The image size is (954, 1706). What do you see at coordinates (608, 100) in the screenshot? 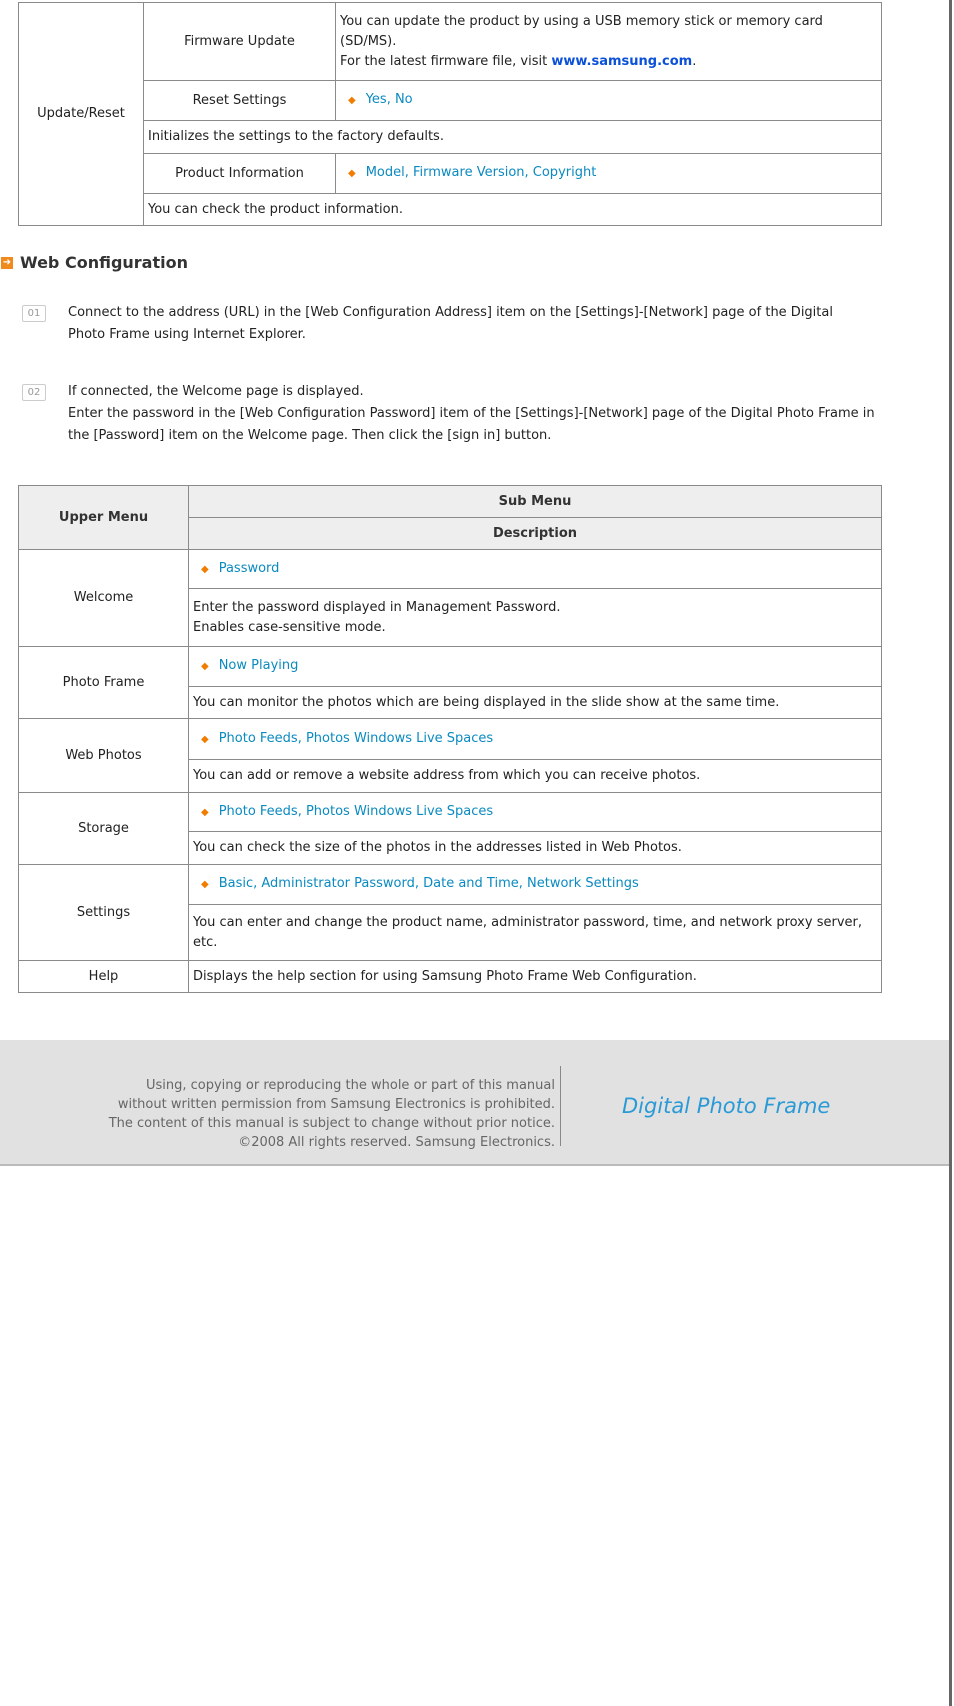
I see `reset-options: ◆ Yes, No` at bounding box center [608, 100].